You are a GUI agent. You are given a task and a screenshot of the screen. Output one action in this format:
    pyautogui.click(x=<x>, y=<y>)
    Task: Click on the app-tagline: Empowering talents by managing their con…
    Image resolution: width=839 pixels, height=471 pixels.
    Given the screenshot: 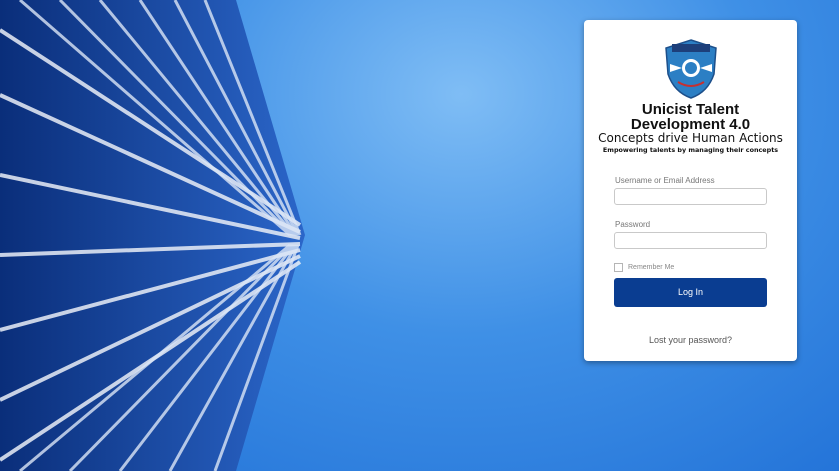 What is the action you would take?
    pyautogui.click(x=690, y=150)
    